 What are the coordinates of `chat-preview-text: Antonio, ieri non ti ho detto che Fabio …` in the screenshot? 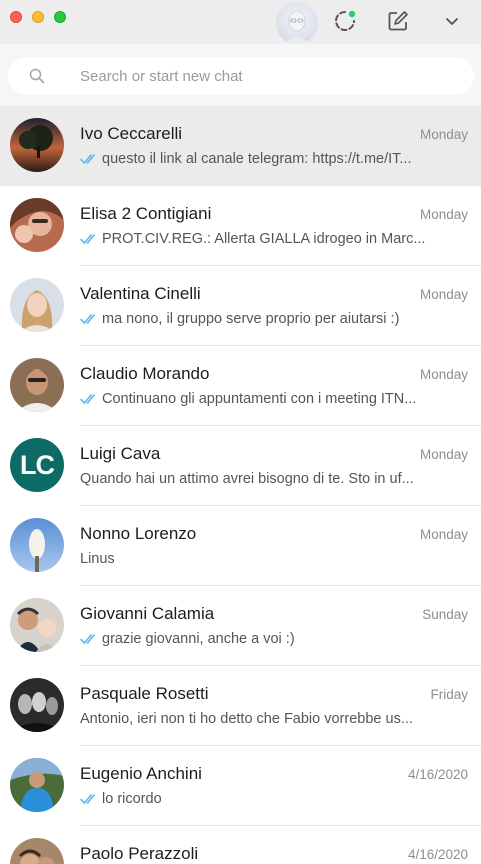 It's located at (246, 719).